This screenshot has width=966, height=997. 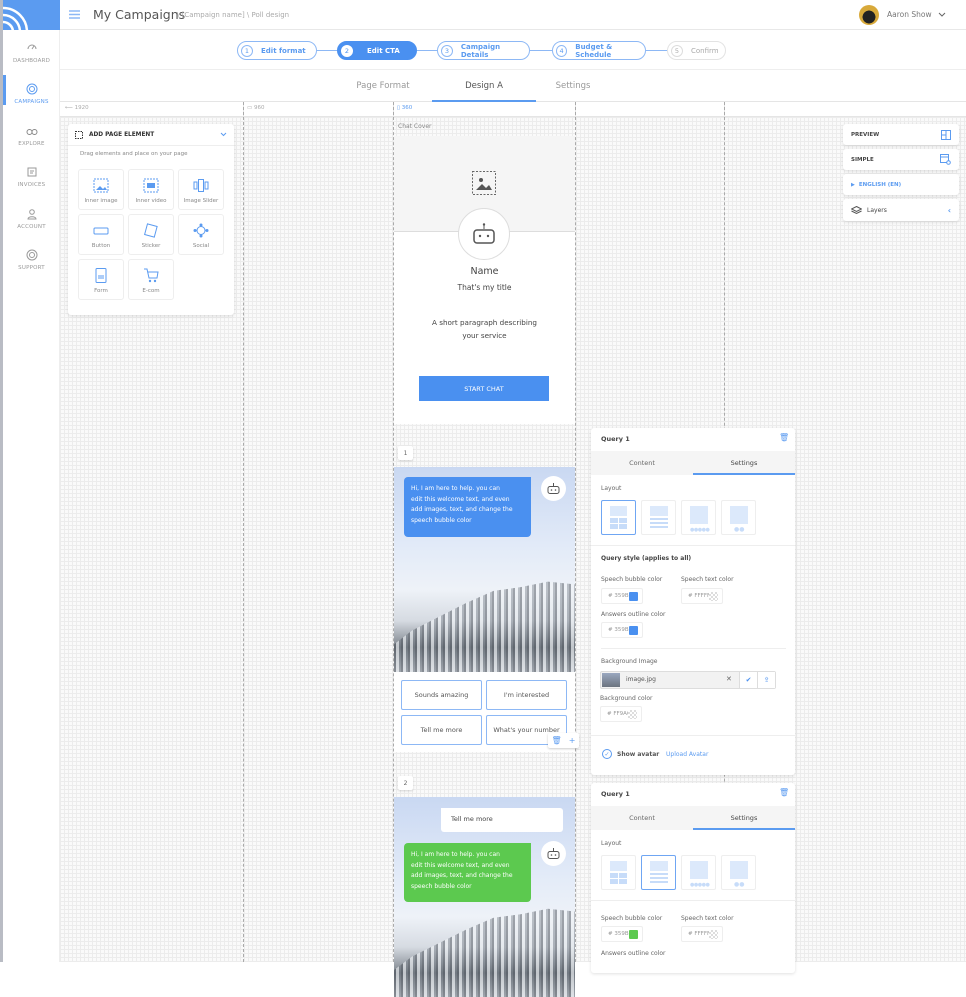 I want to click on user-name: Aaron Show, so click(x=909, y=14).